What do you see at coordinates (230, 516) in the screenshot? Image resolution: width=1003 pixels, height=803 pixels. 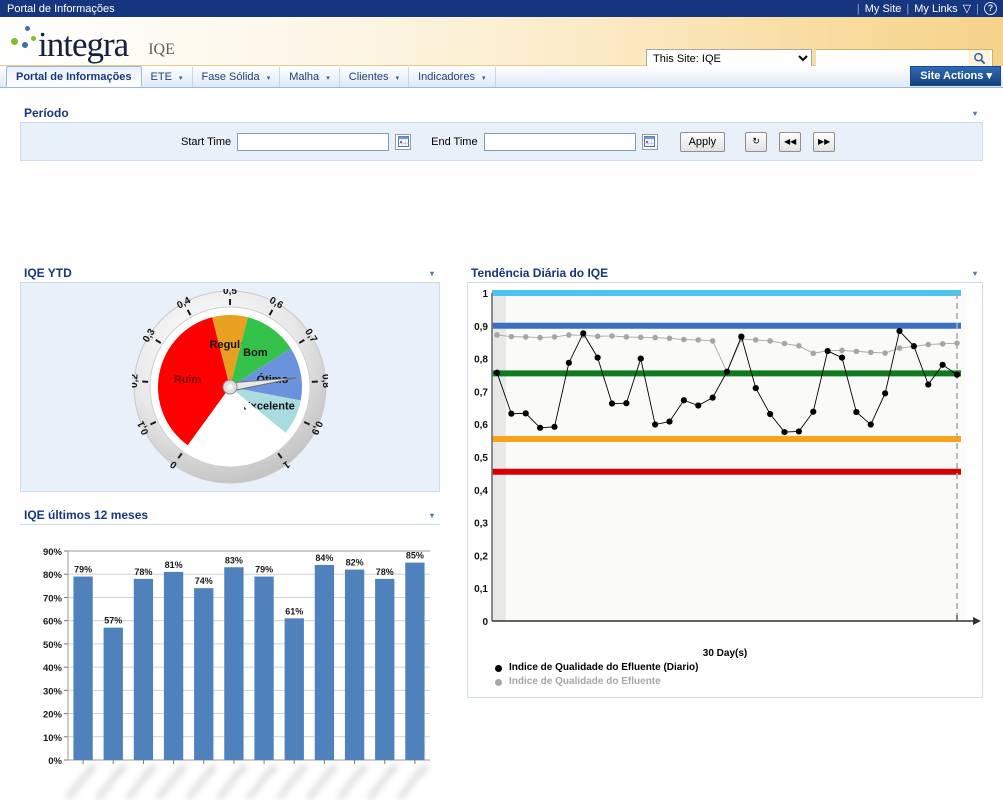 I see `iqe-12-meses-header: IQE últimos 12 meses ▾` at bounding box center [230, 516].